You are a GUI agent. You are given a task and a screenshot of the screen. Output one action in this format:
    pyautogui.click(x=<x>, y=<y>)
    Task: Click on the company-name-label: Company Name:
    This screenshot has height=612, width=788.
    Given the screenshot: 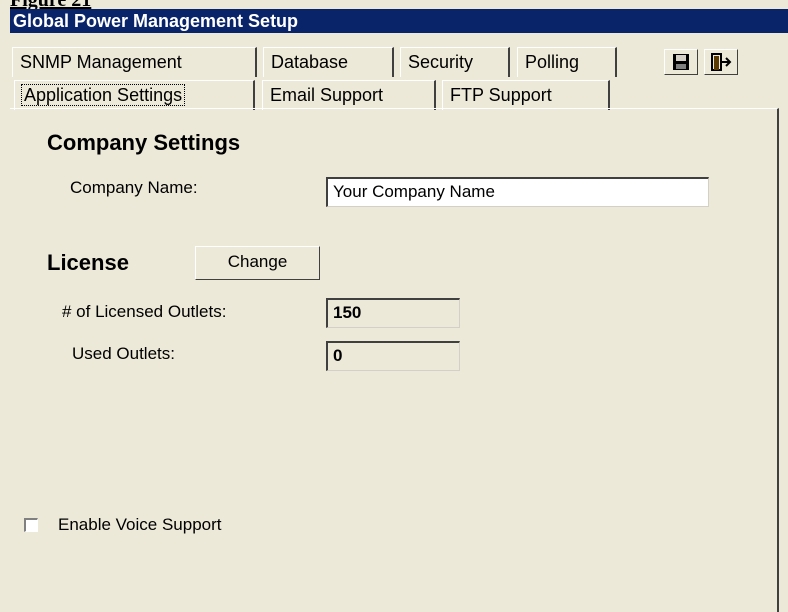 What is the action you would take?
    pyautogui.click(x=134, y=187)
    